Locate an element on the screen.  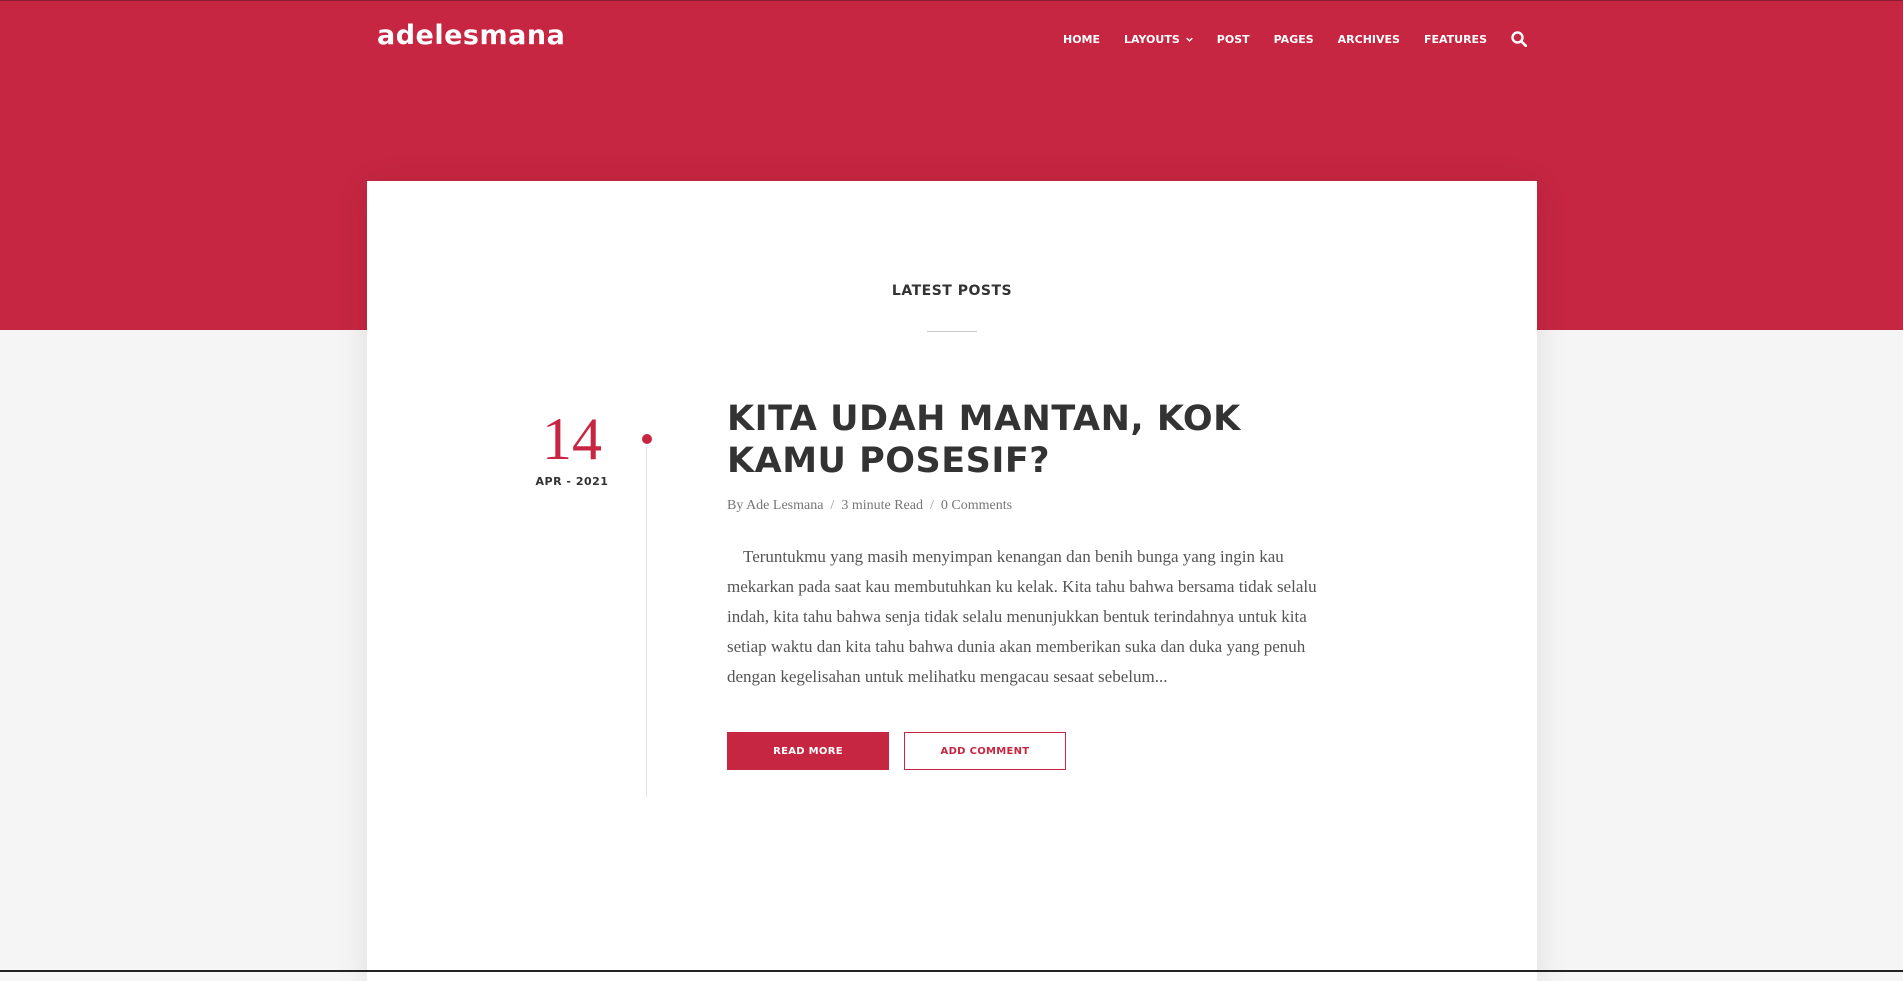
nav-item-label: HOME is located at coordinates (1081, 39).